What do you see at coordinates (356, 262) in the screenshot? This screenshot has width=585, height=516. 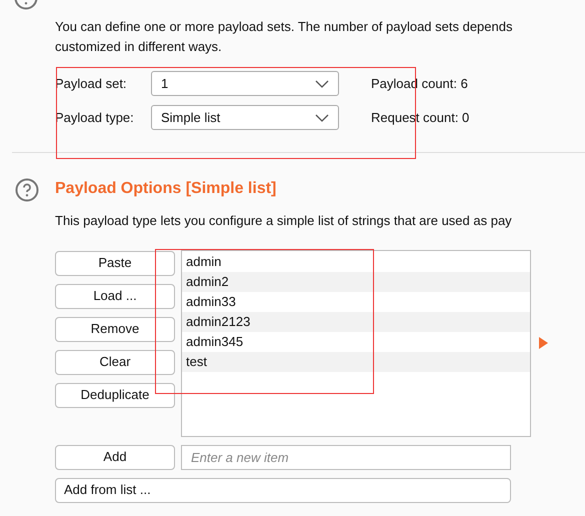 I see `list-item: admin` at bounding box center [356, 262].